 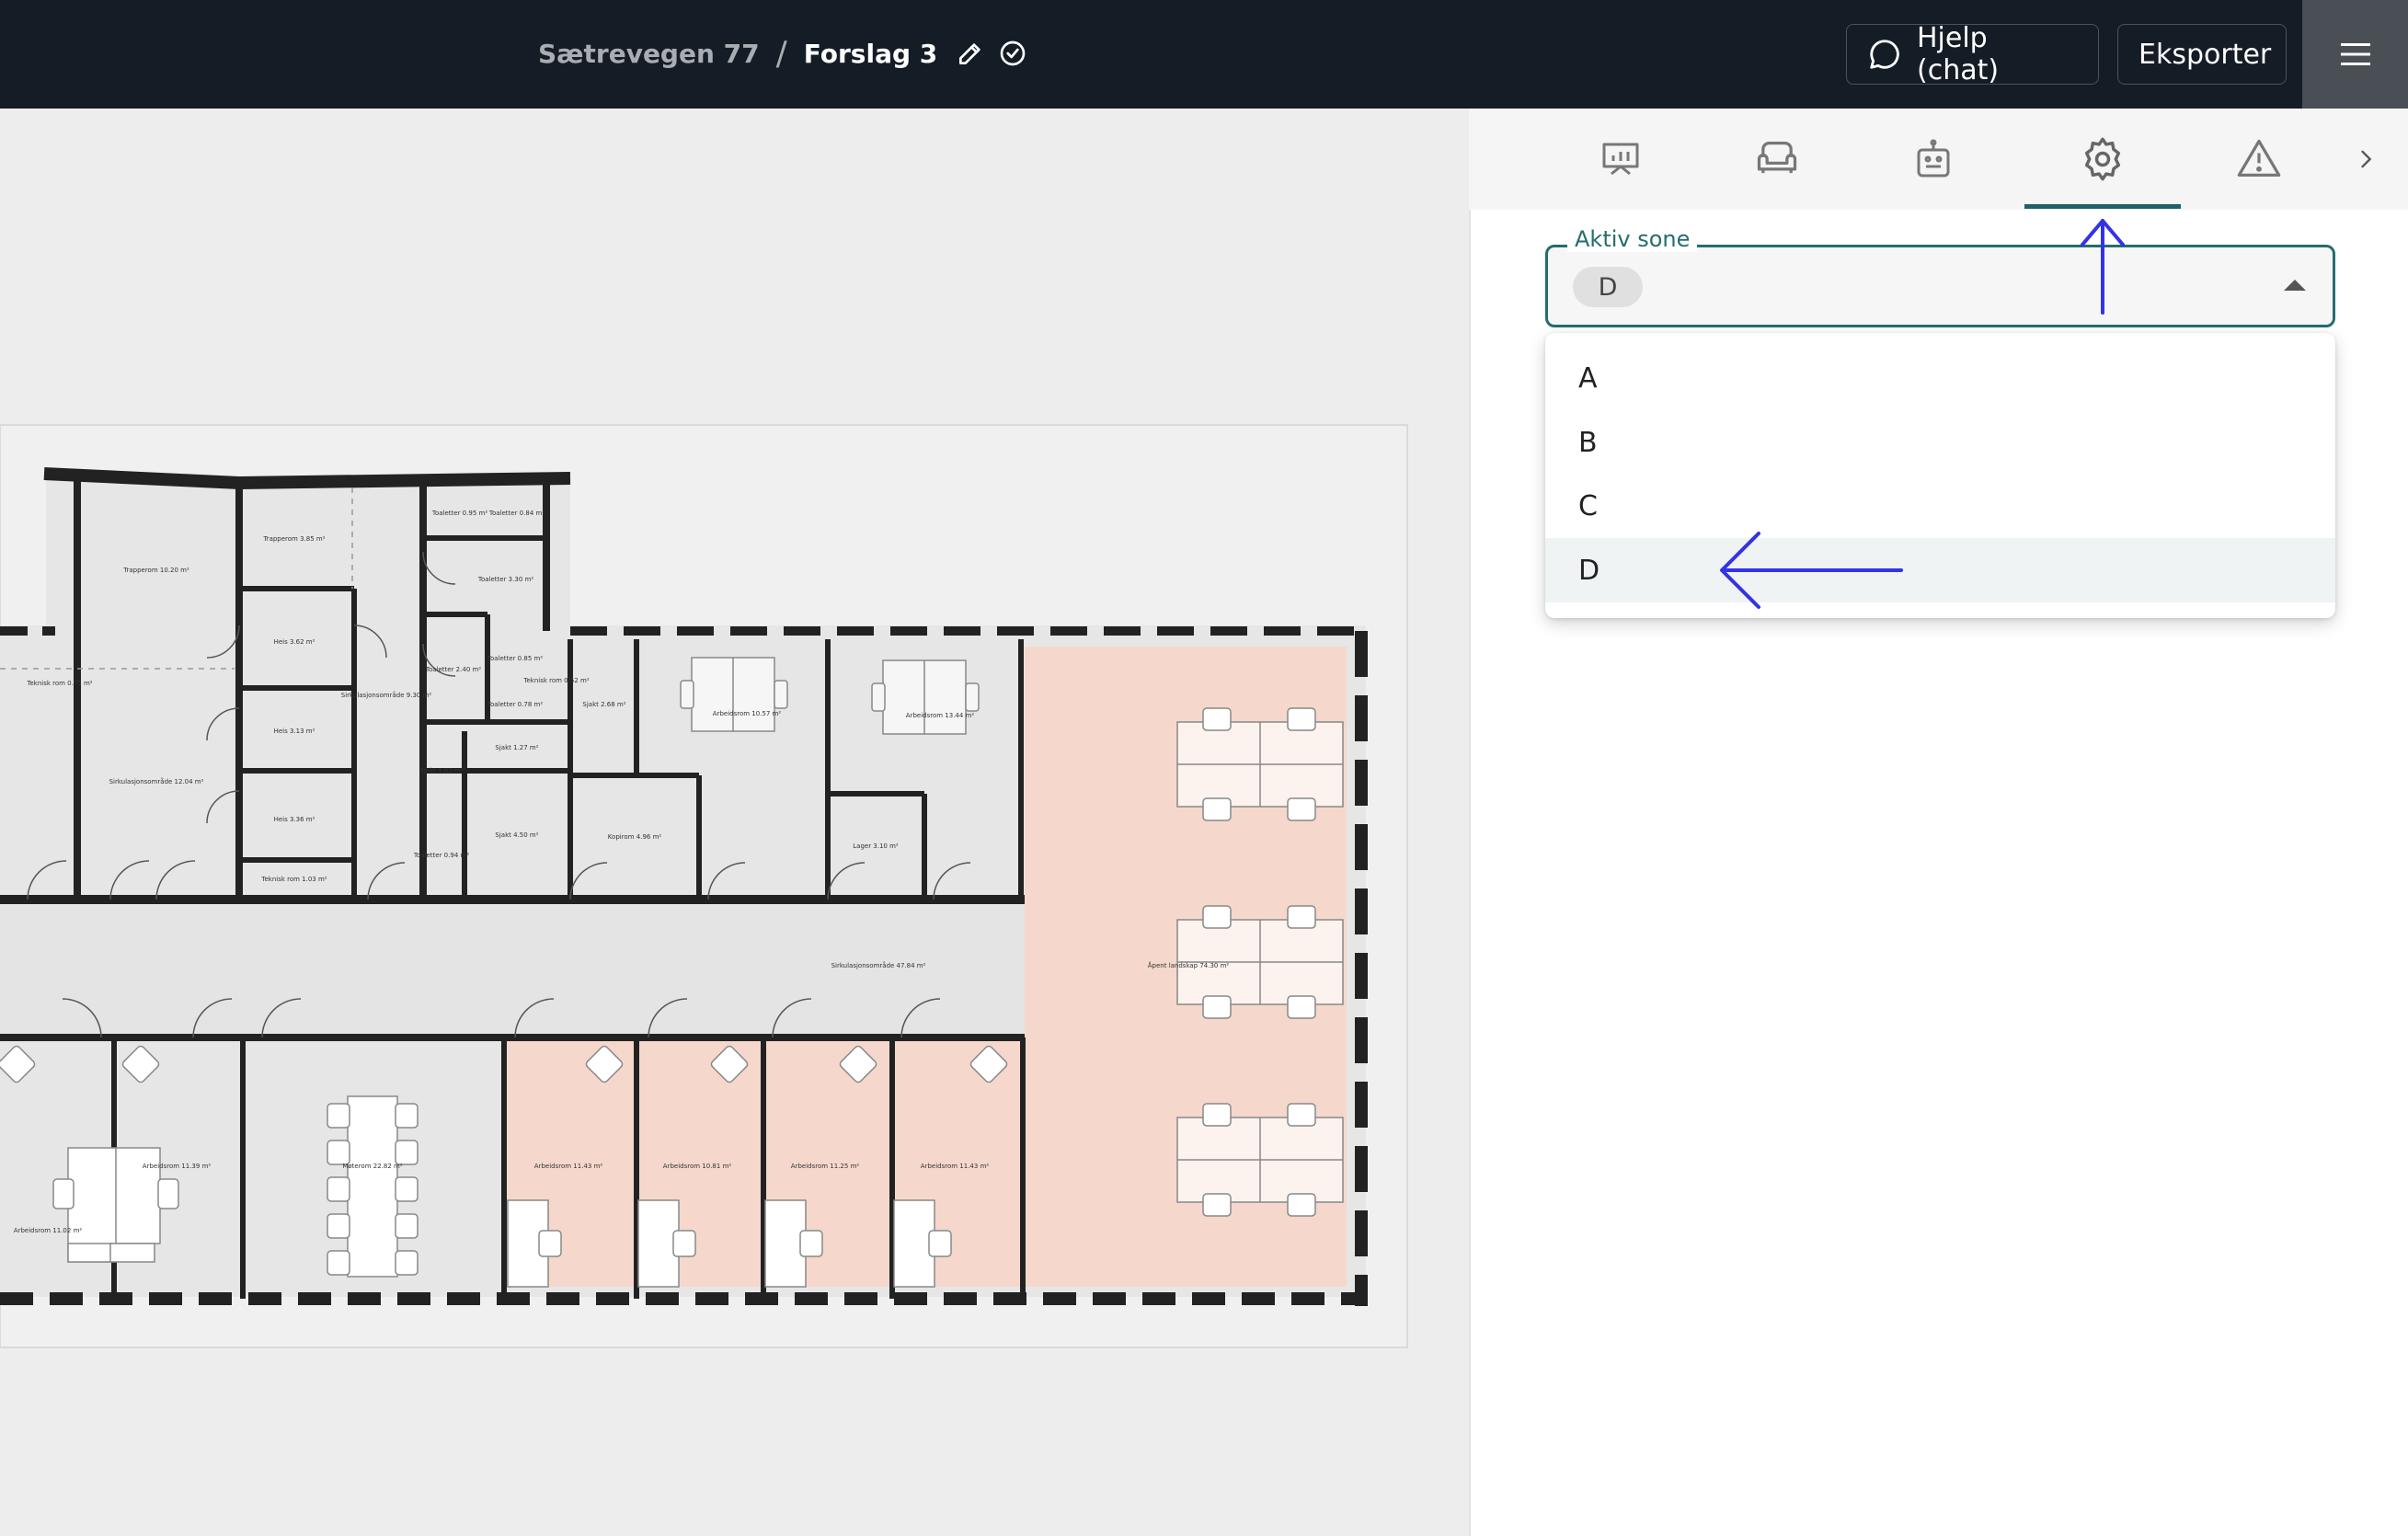 I want to click on tab-automation, so click(x=1933, y=159).